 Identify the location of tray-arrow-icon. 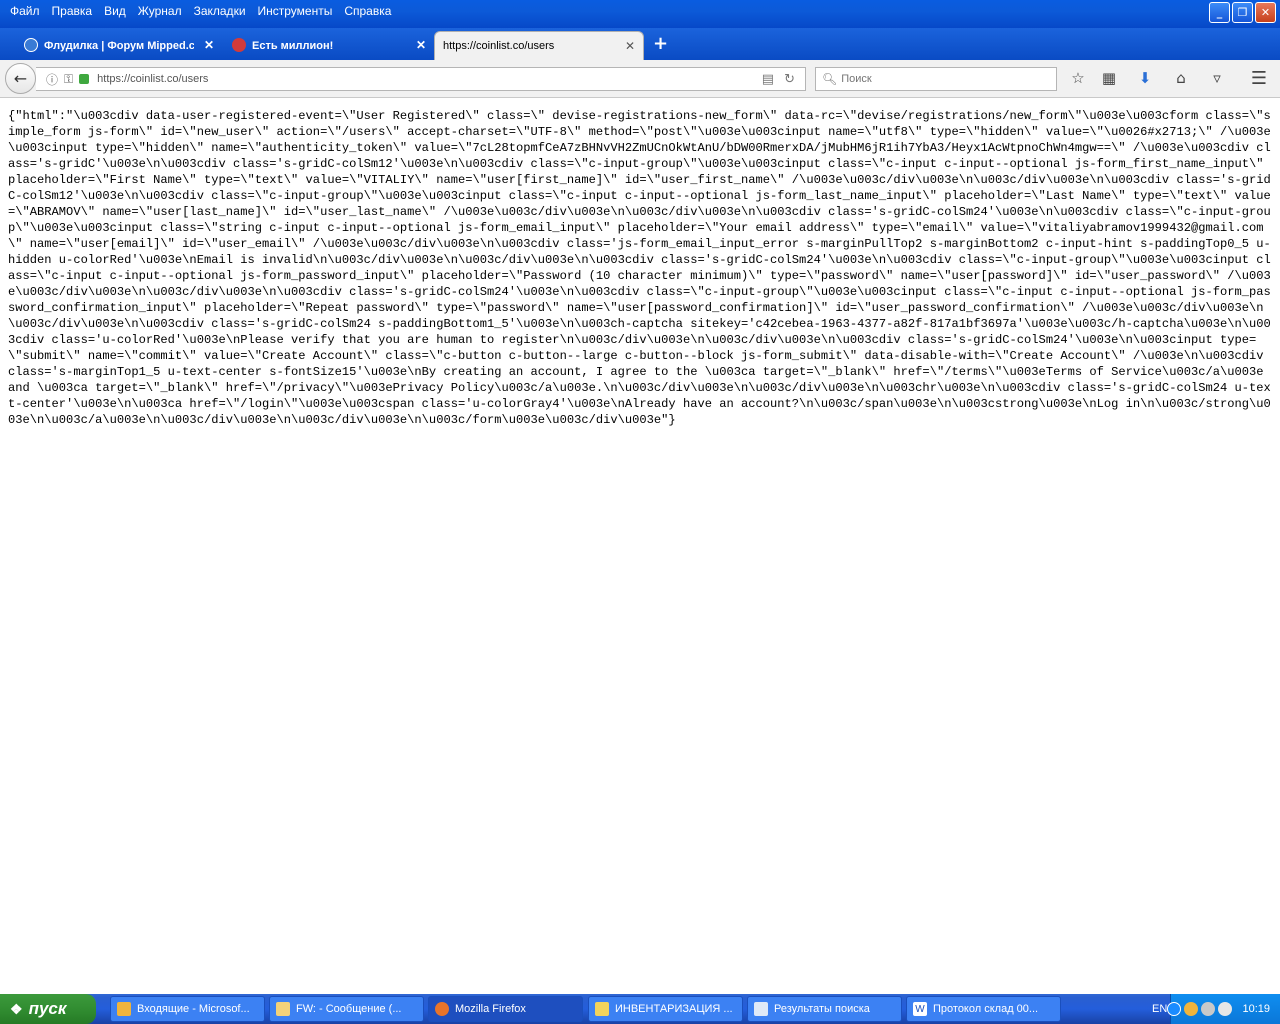
(1174, 1009).